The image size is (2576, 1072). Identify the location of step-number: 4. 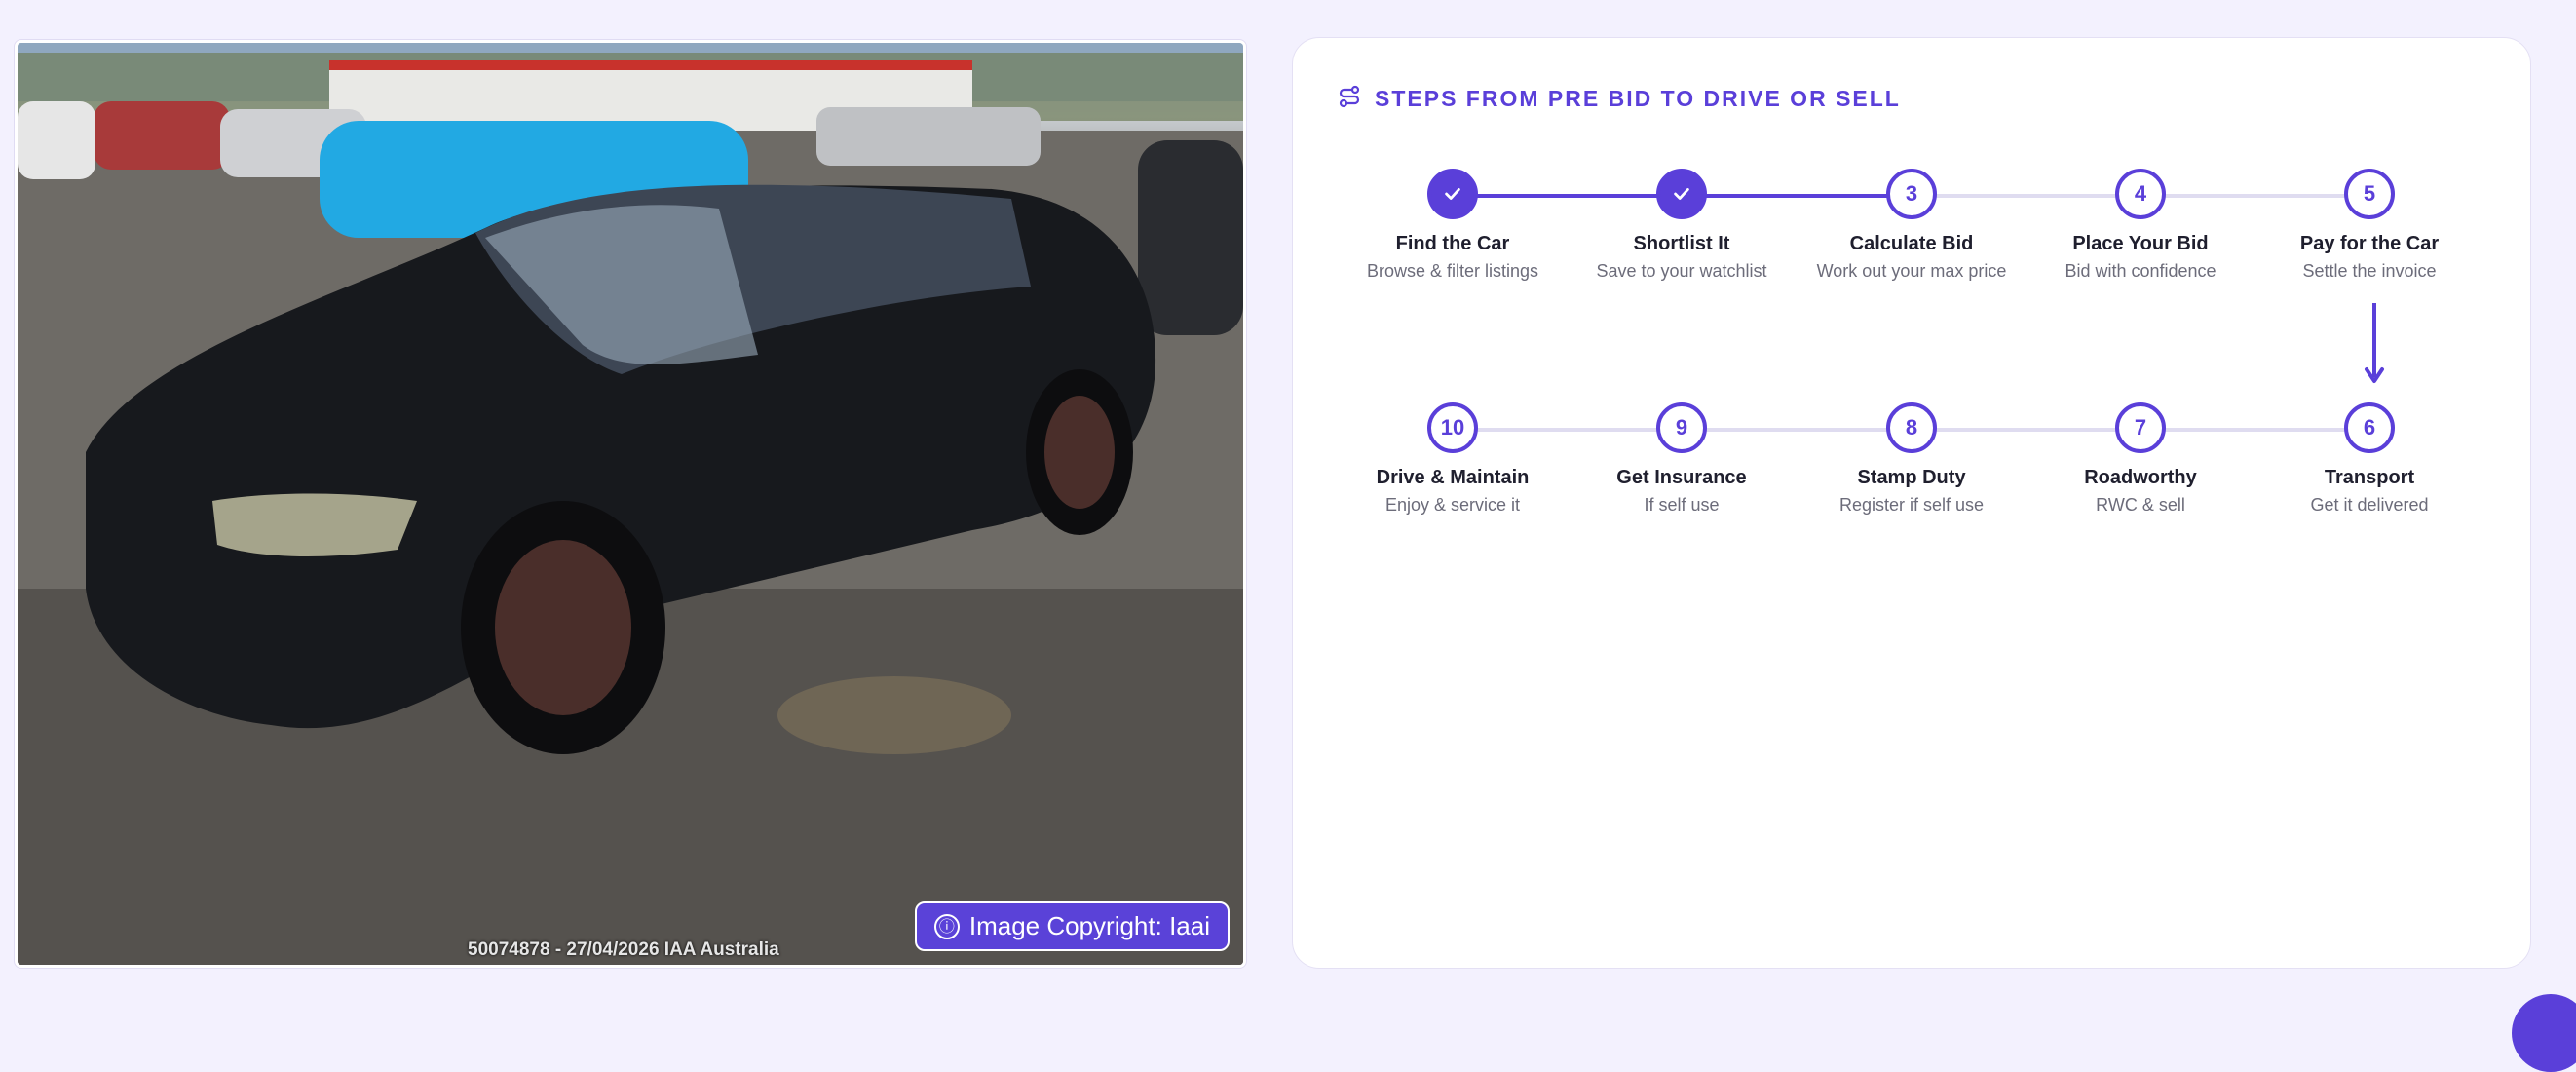
(2140, 194).